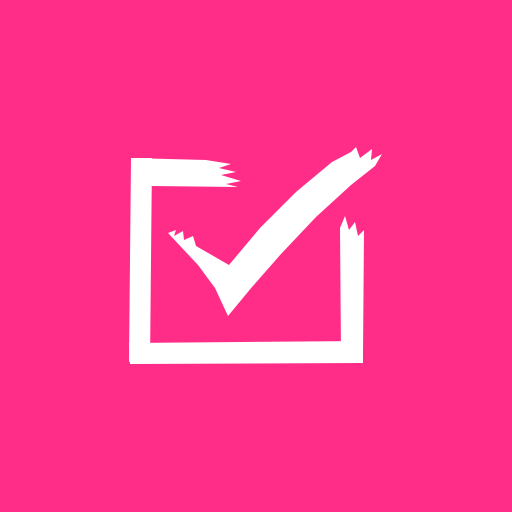 The height and width of the screenshot is (512, 512). I want to click on checkbox-frame-right, so click(352, 285).